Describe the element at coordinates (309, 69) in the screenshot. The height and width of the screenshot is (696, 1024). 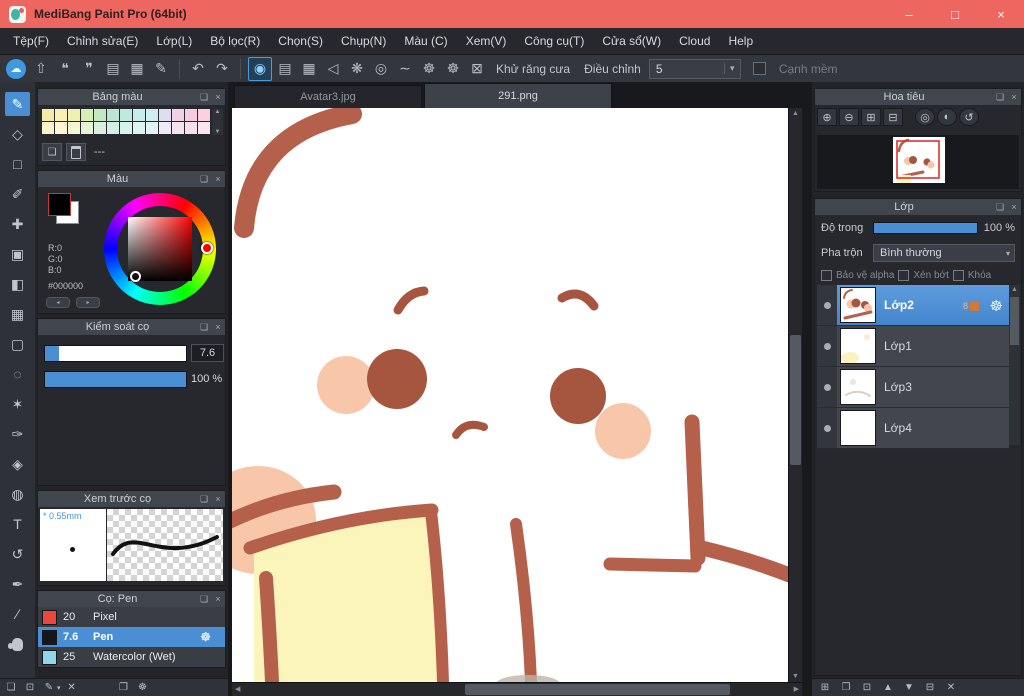
I see `brush-grid-button: ▦` at that location.